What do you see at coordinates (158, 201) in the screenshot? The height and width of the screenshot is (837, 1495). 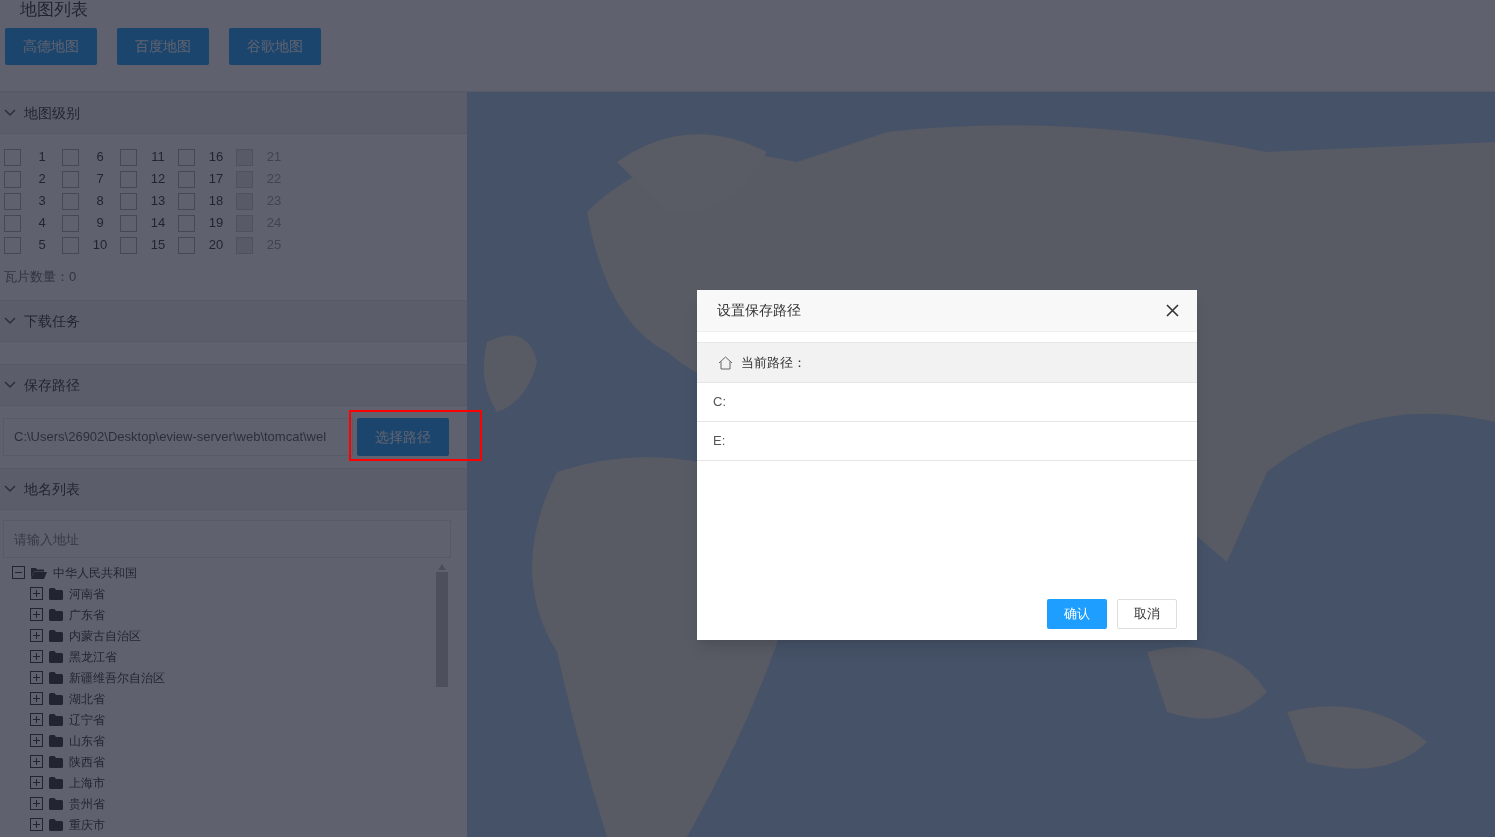 I see `level-label: 13` at bounding box center [158, 201].